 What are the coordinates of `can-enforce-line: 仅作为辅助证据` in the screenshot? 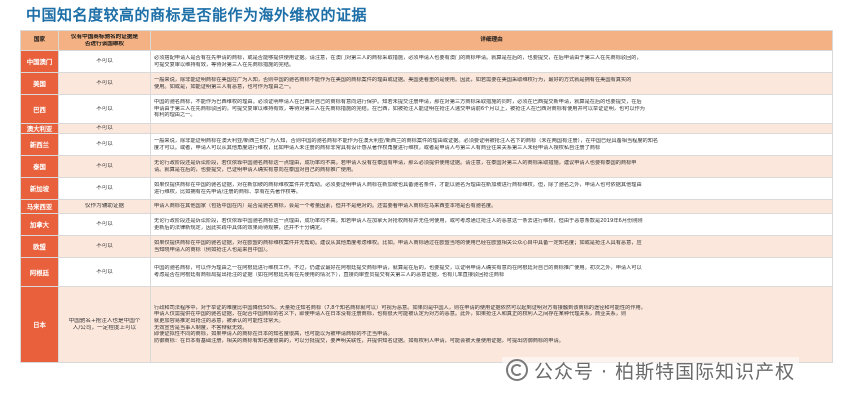 It's located at (104, 206).